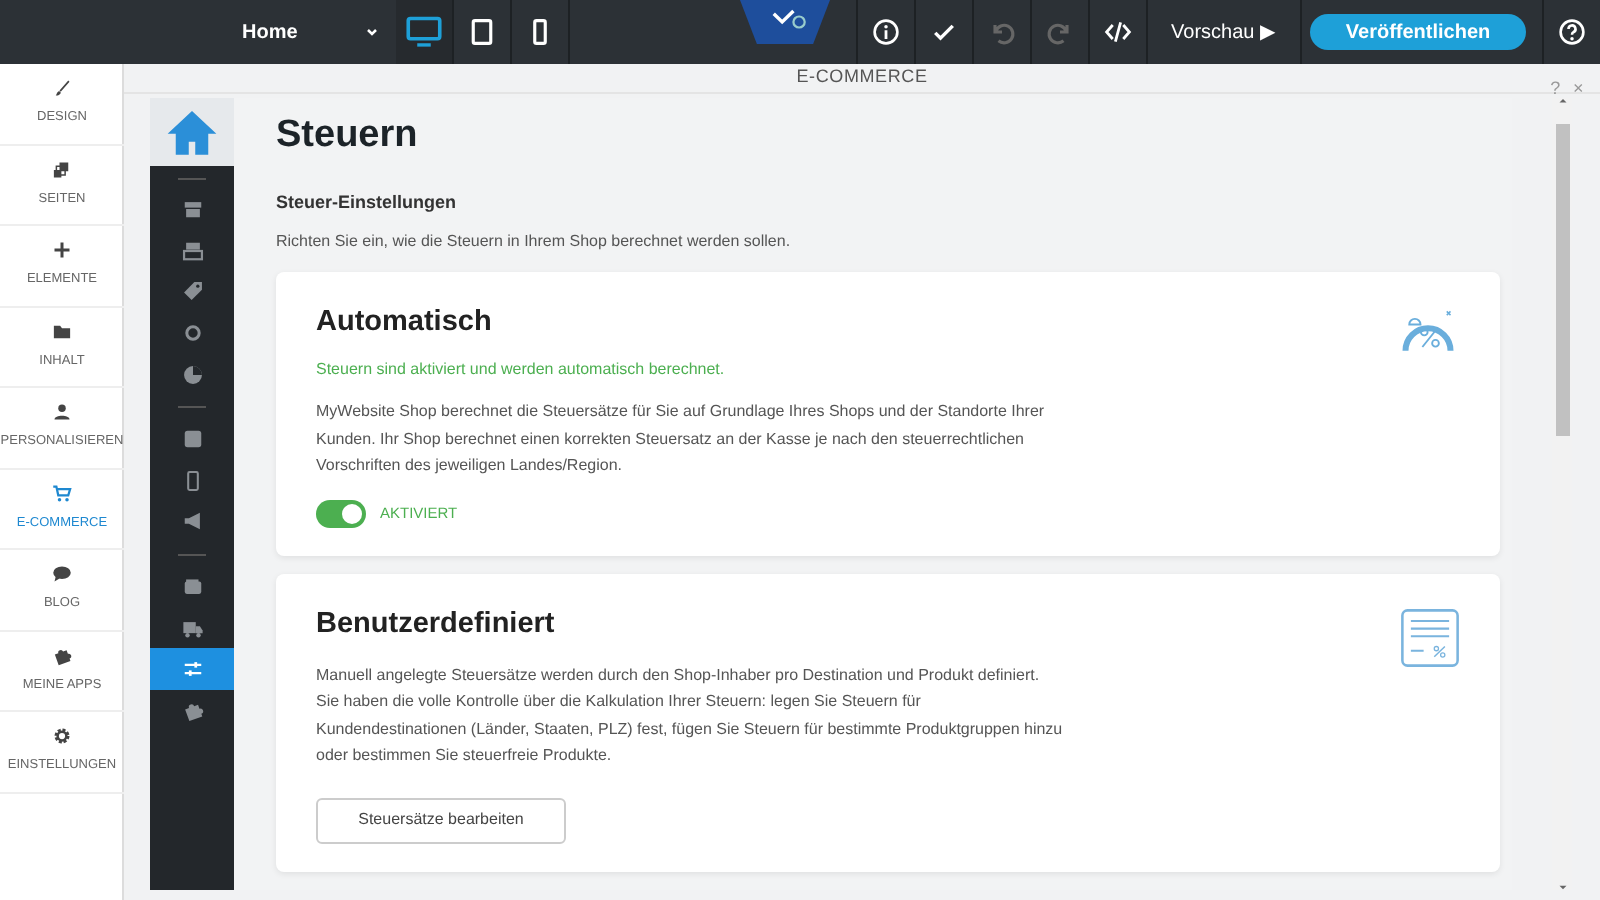 The height and width of the screenshot is (900, 1600). I want to click on brush-icon, so click(62, 88).